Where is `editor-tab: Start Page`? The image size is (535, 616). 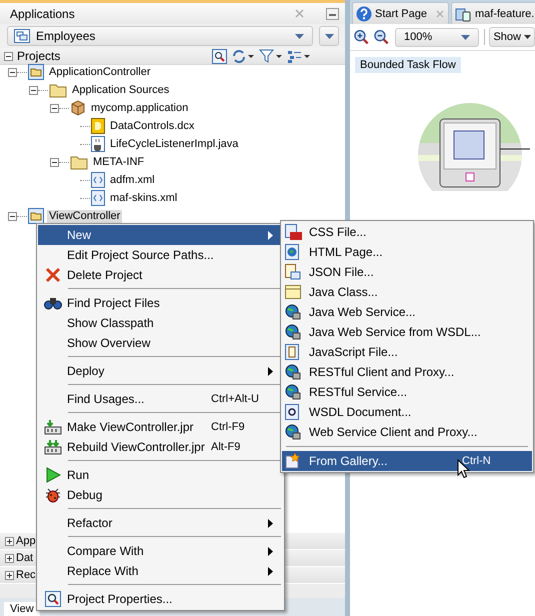
editor-tab: Start Page is located at coordinates (400, 13).